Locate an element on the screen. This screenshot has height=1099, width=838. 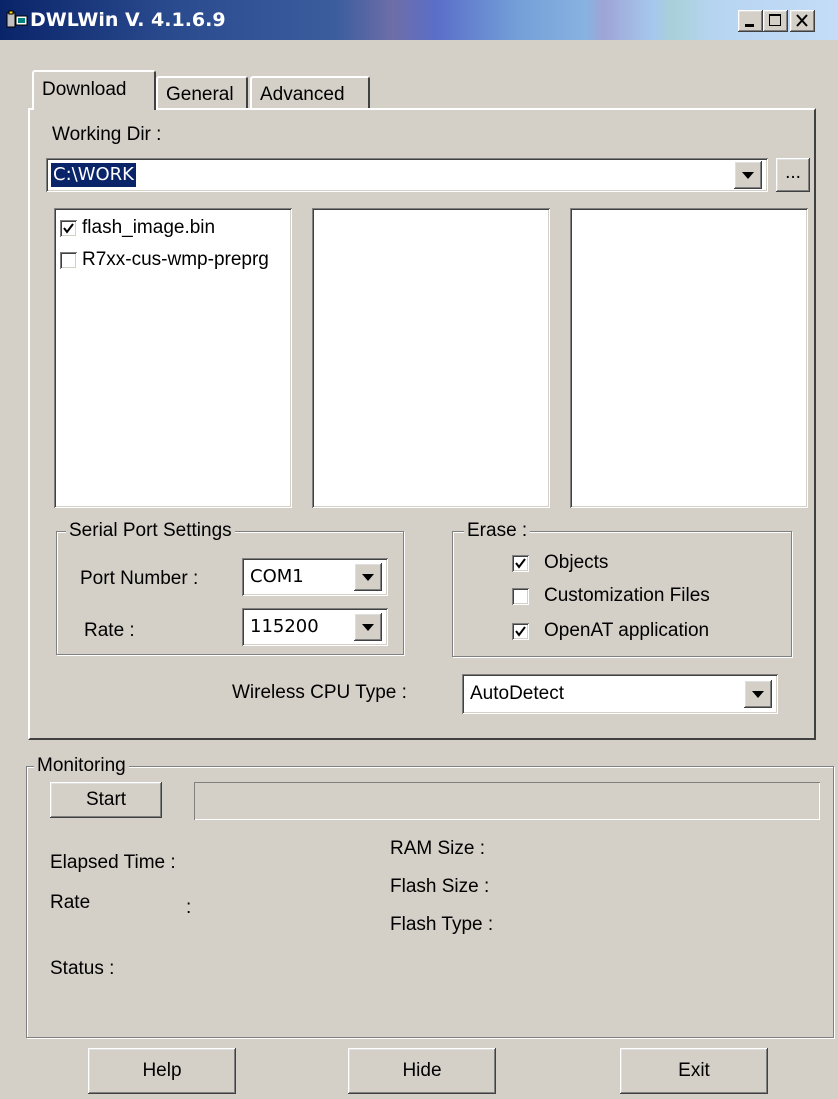
erase-objects-checkbox is located at coordinates (520, 563).